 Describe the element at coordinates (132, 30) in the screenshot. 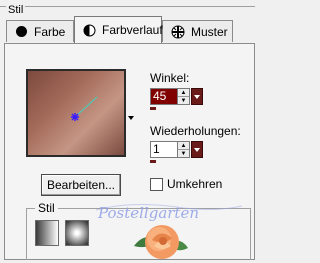

I see `tab-farbverlauf-label: Farbverlauf` at that location.